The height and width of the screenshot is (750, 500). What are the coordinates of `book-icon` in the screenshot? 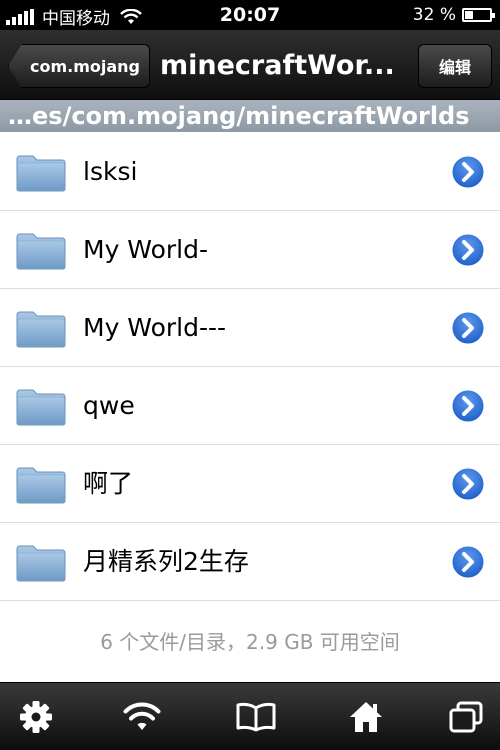 It's located at (256, 717).